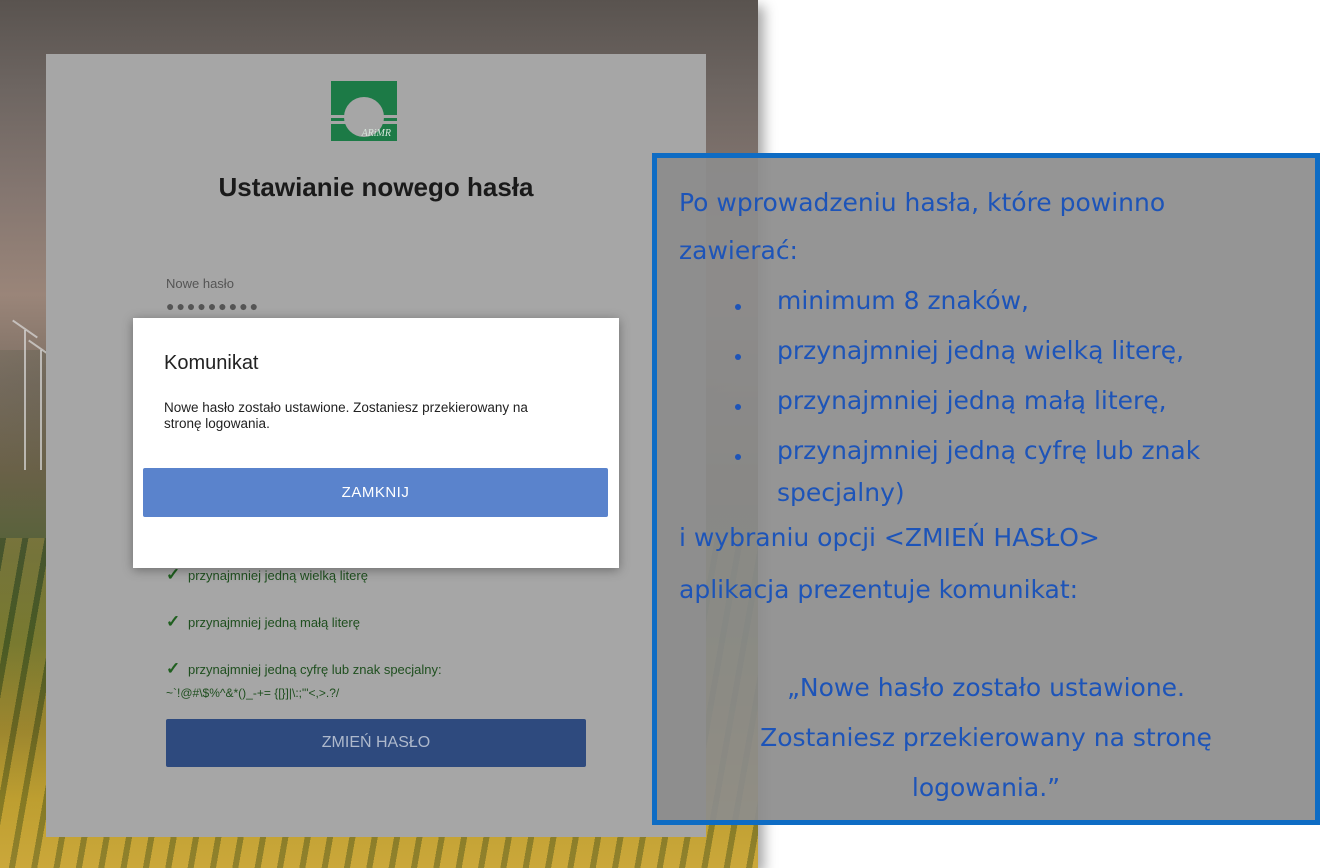 Image resolution: width=1327 pixels, height=868 pixels. Describe the element at coordinates (375, 492) in the screenshot. I see `close-dialog-button: ZAMKNIJ` at that location.